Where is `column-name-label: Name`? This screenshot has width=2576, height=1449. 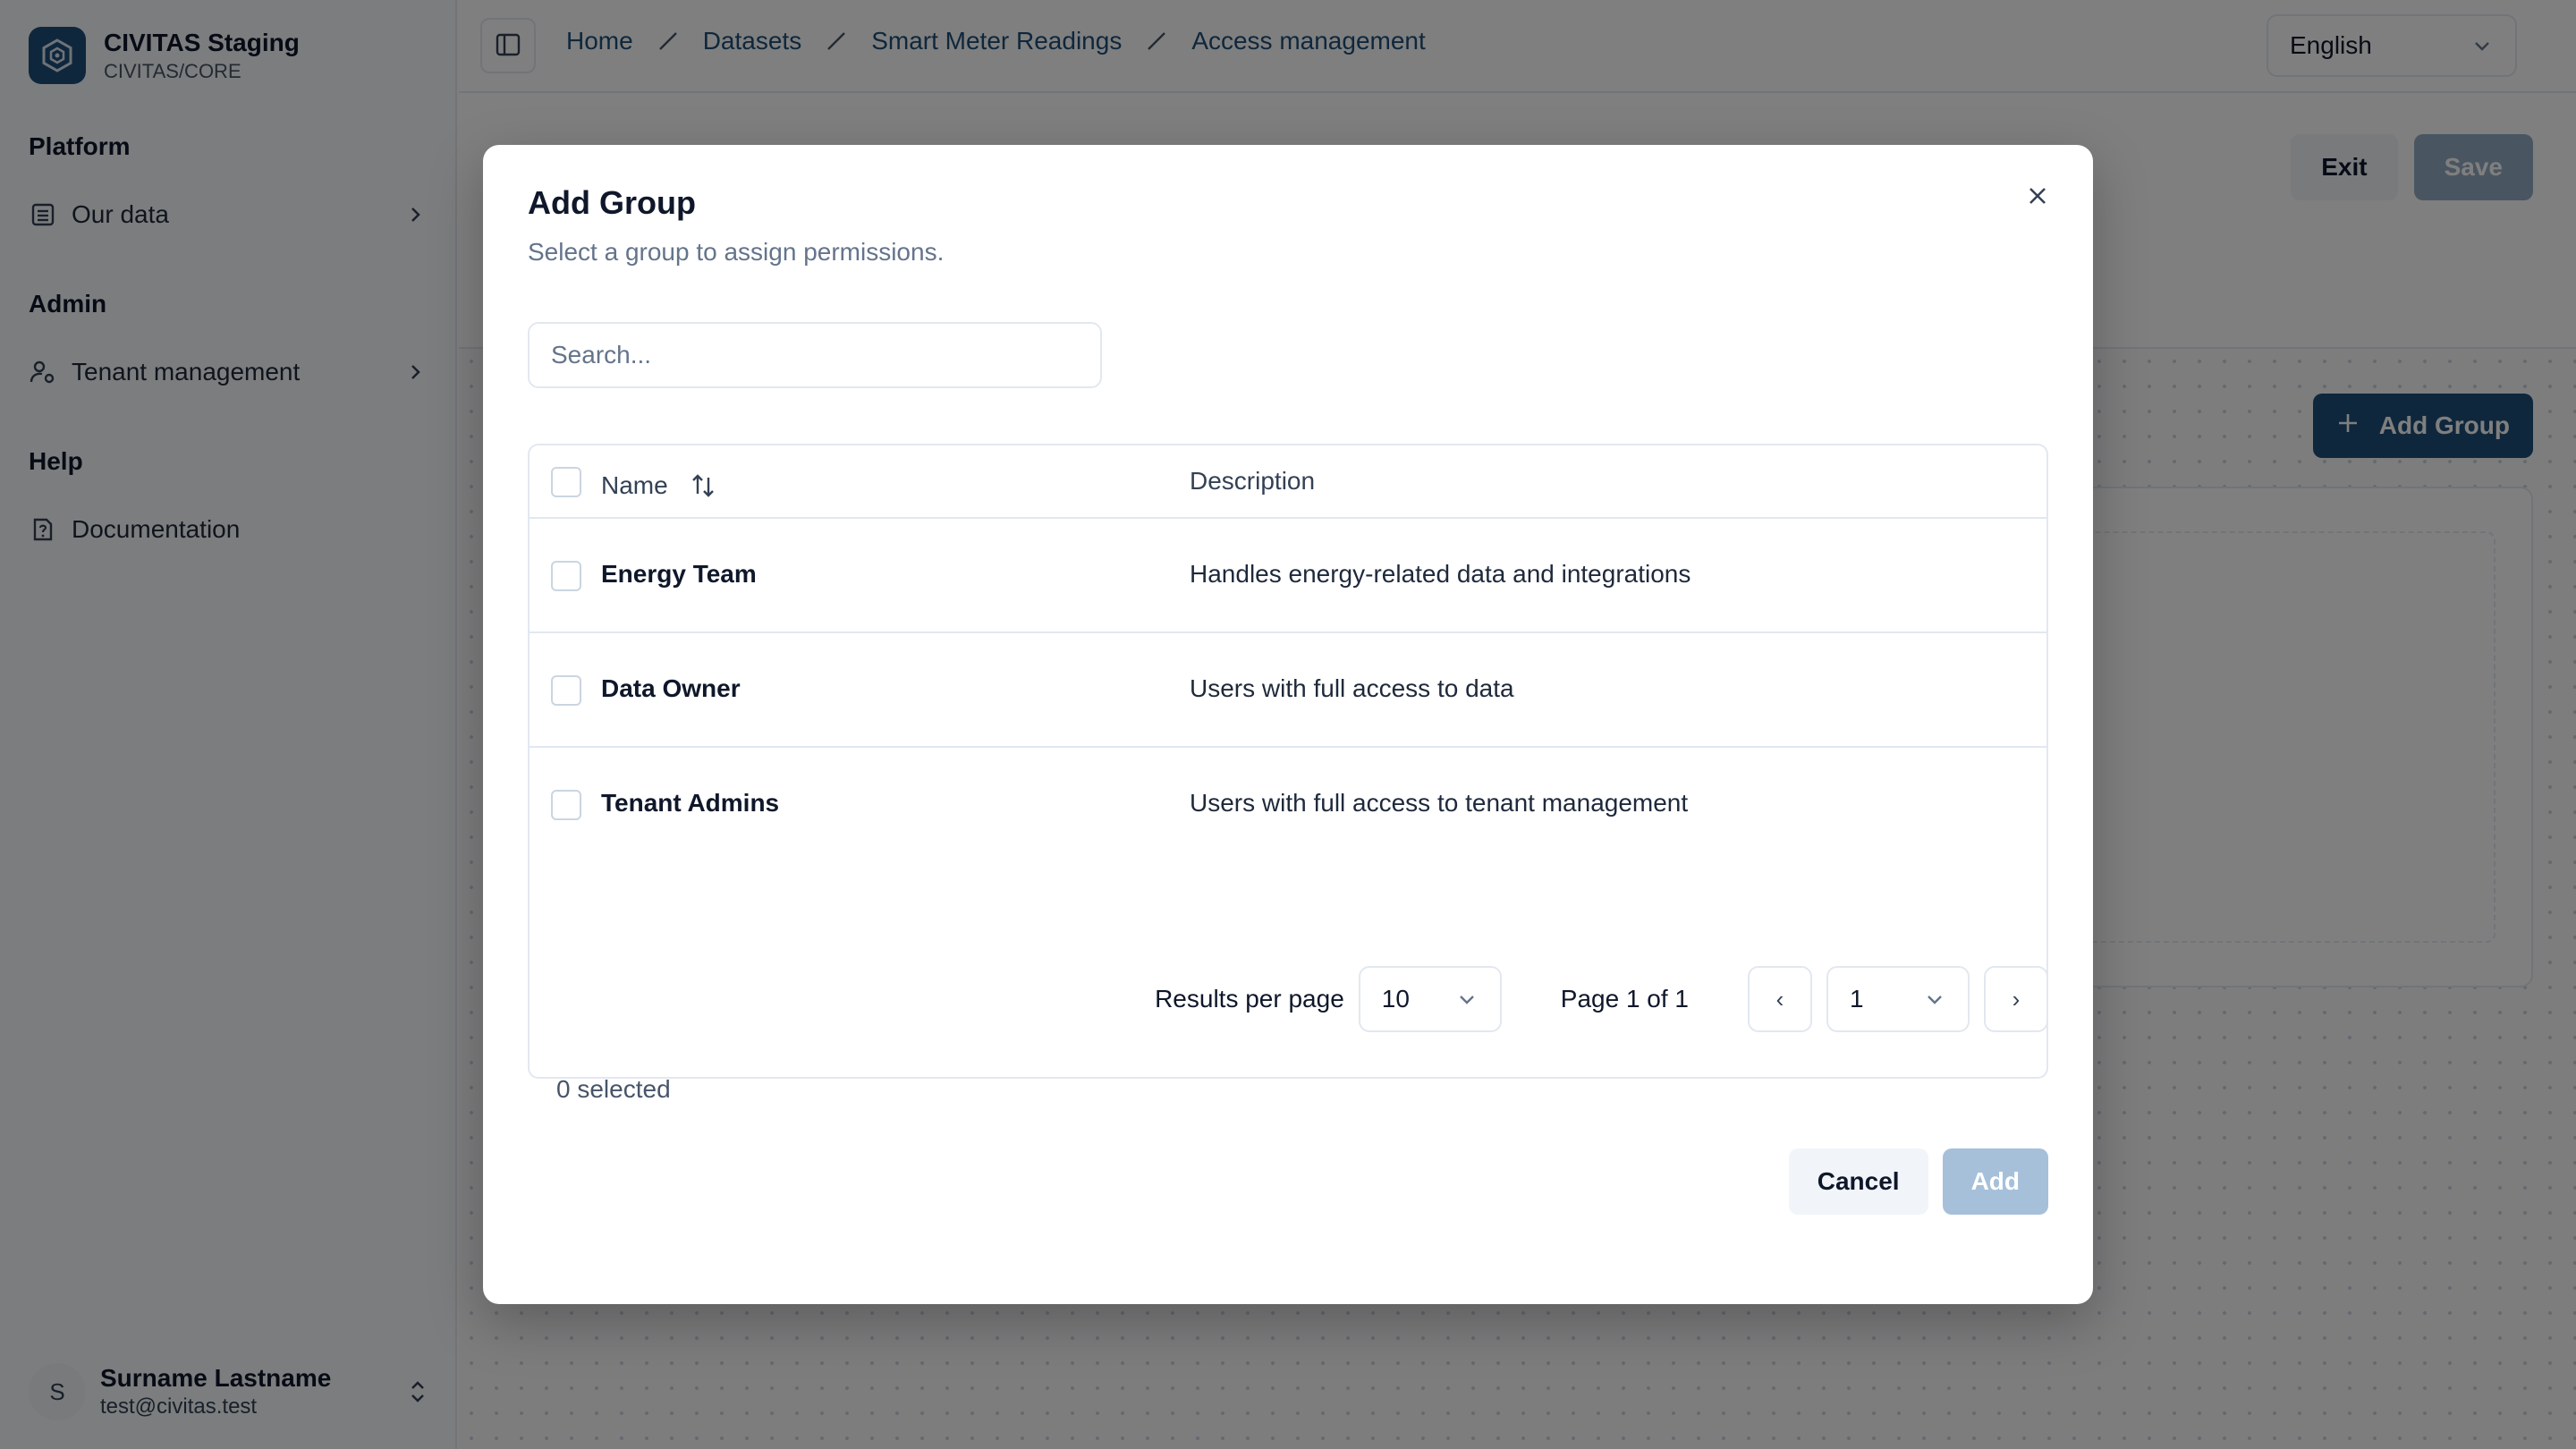 column-name-label: Name is located at coordinates (634, 485).